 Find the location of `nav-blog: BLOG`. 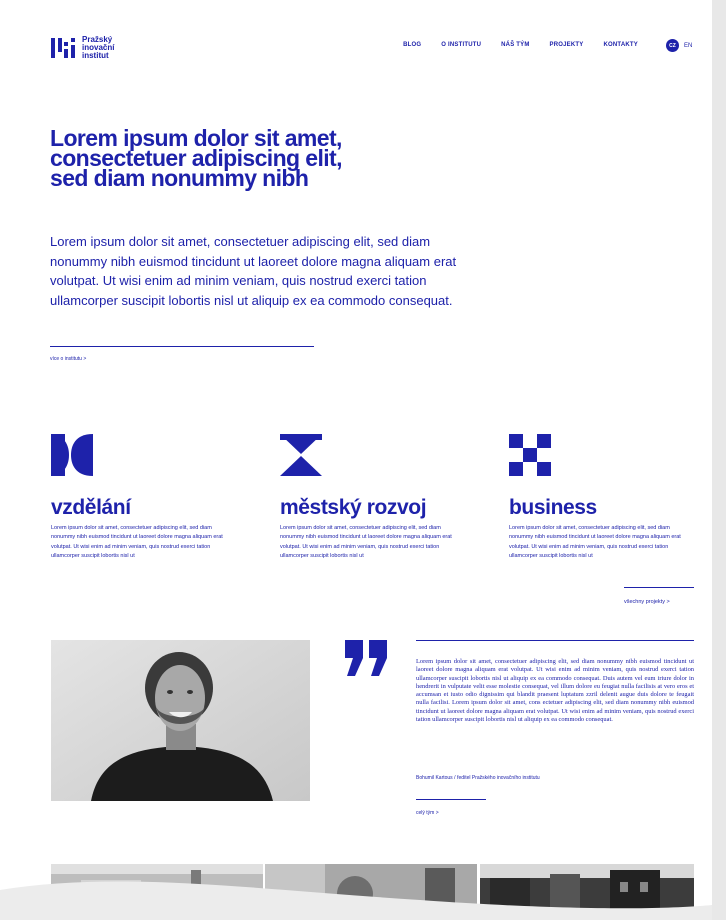

nav-blog: BLOG is located at coordinates (412, 45).